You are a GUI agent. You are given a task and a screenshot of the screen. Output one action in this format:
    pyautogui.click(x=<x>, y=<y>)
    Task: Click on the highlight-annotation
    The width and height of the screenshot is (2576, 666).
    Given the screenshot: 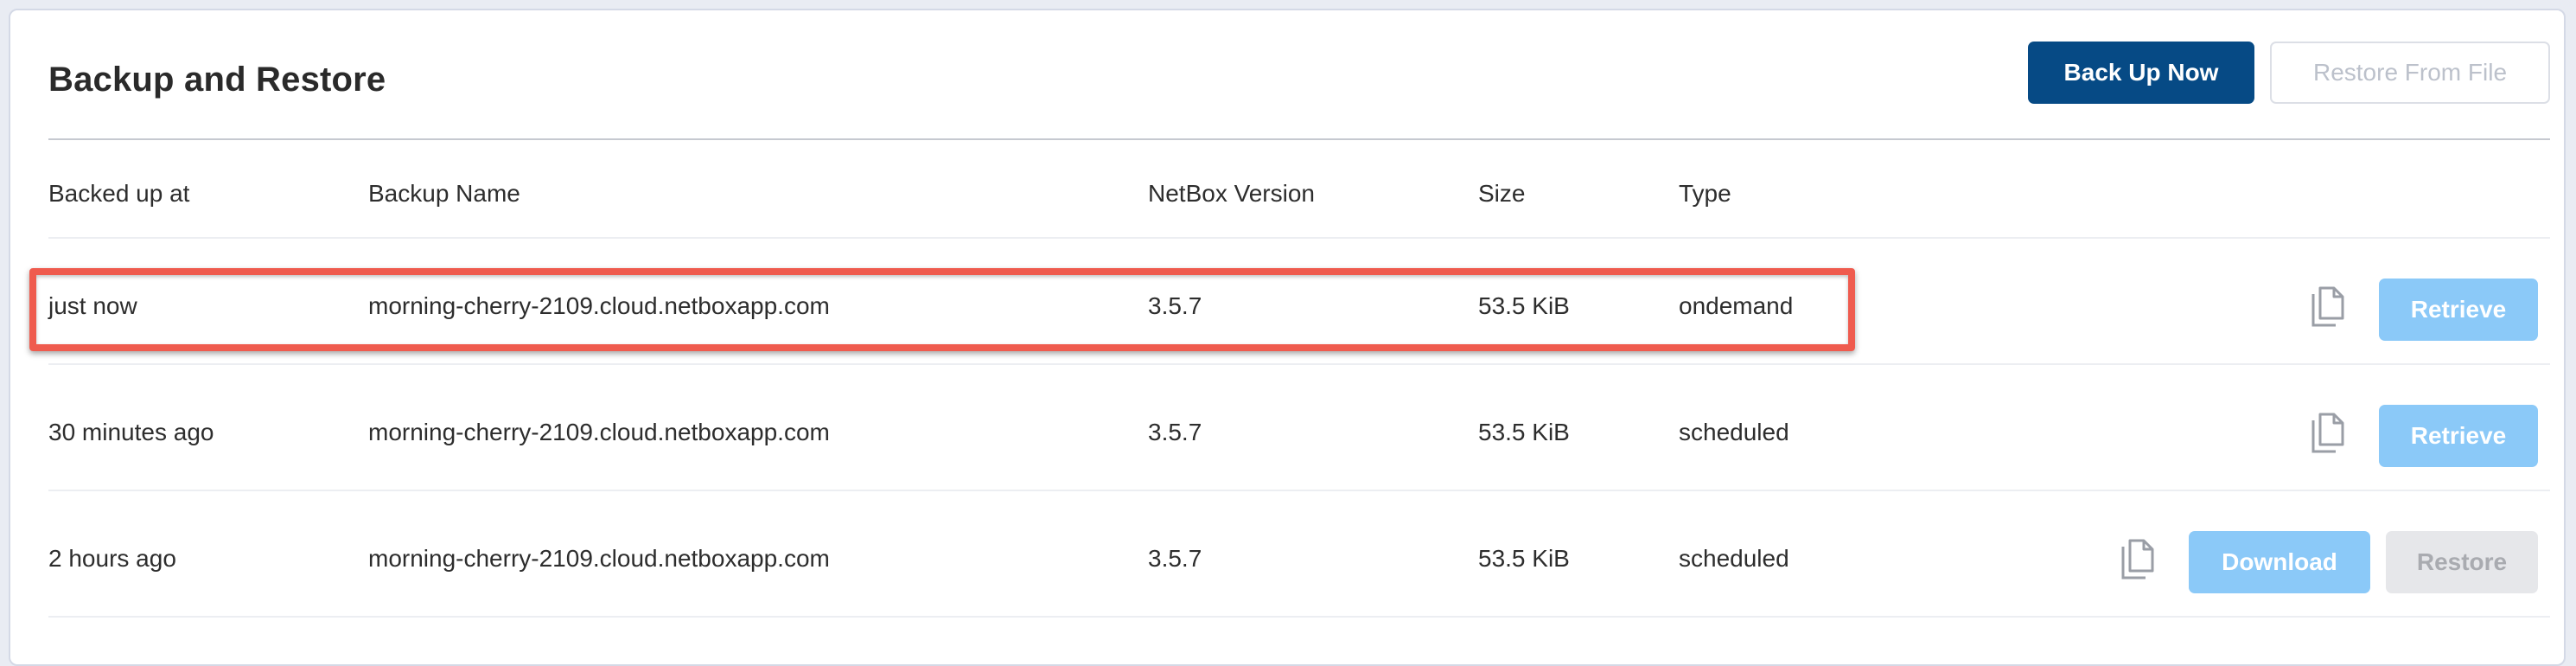 What is the action you would take?
    pyautogui.click(x=942, y=309)
    